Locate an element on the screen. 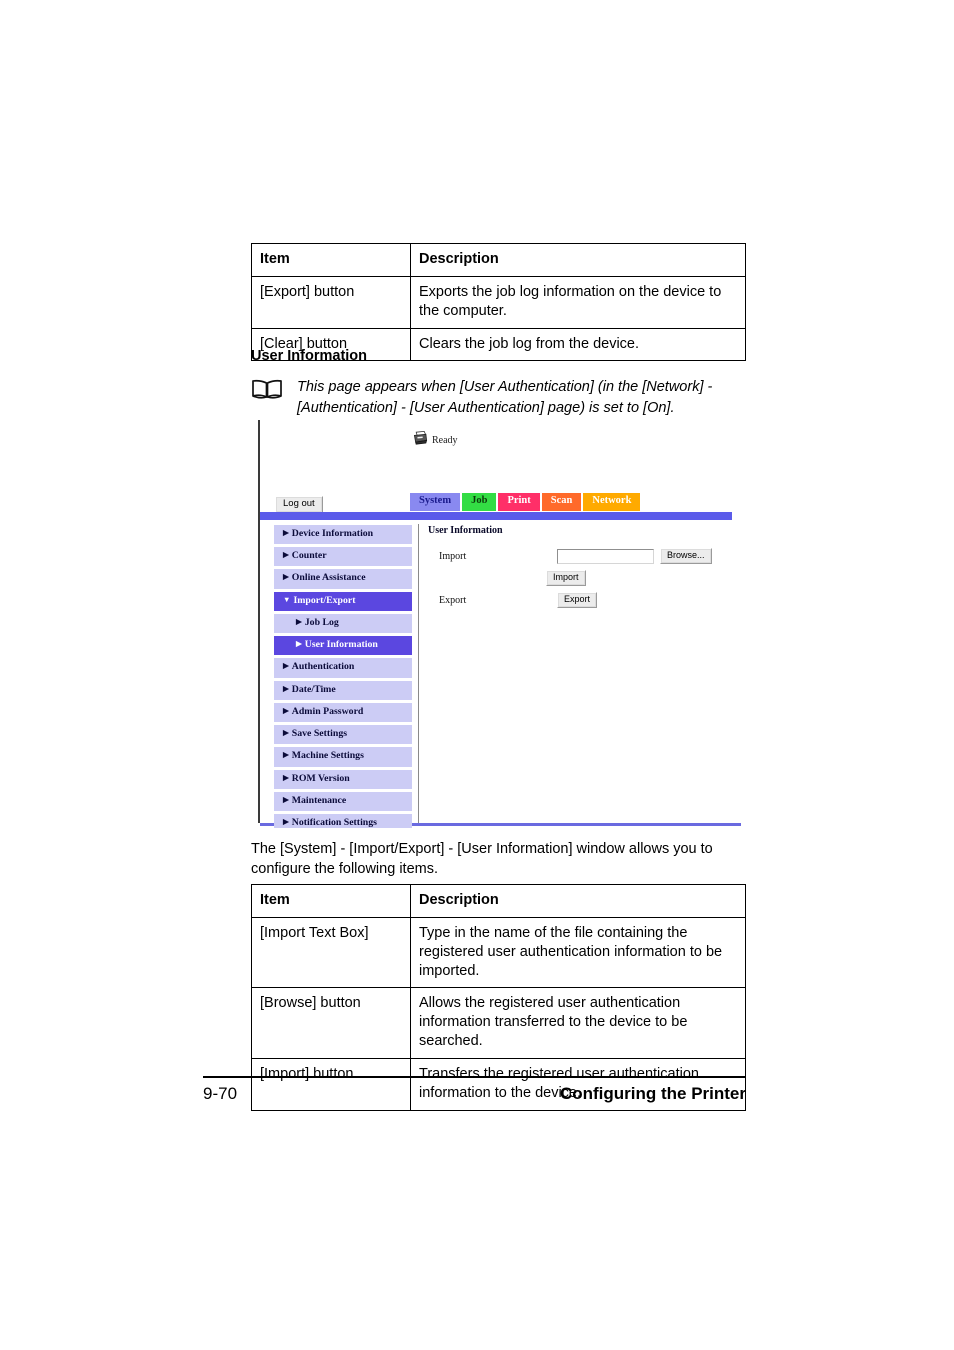 The width and height of the screenshot is (954, 1350). export-row: Export Export is located at coordinates (578, 600).